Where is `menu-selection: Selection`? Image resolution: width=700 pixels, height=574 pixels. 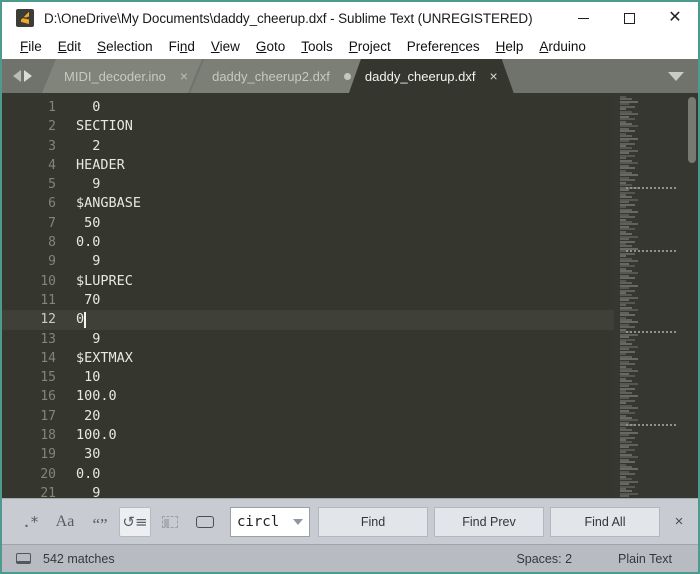
menu-selection: Selection is located at coordinates (125, 46).